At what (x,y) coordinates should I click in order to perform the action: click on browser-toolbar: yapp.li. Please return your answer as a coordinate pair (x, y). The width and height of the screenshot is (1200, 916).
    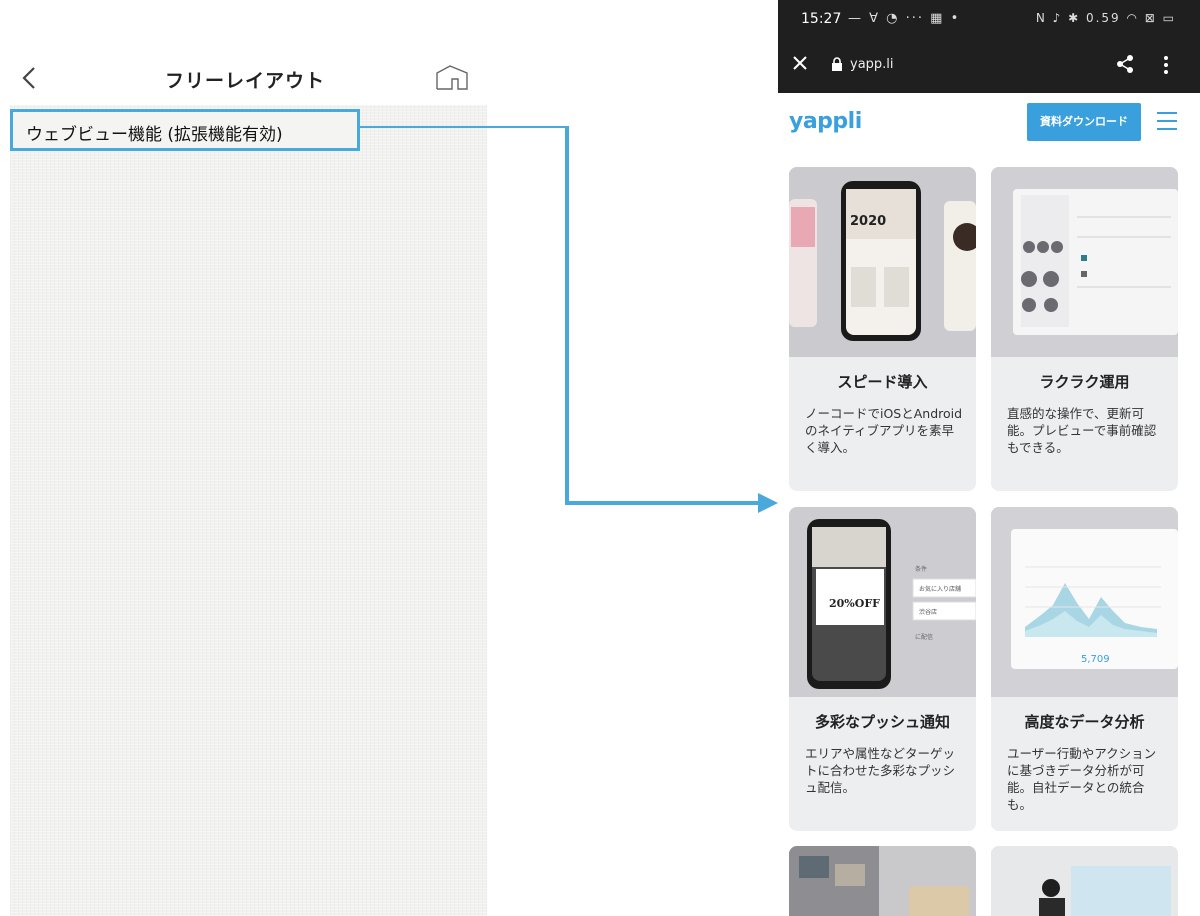
    Looking at the image, I should click on (989, 66).